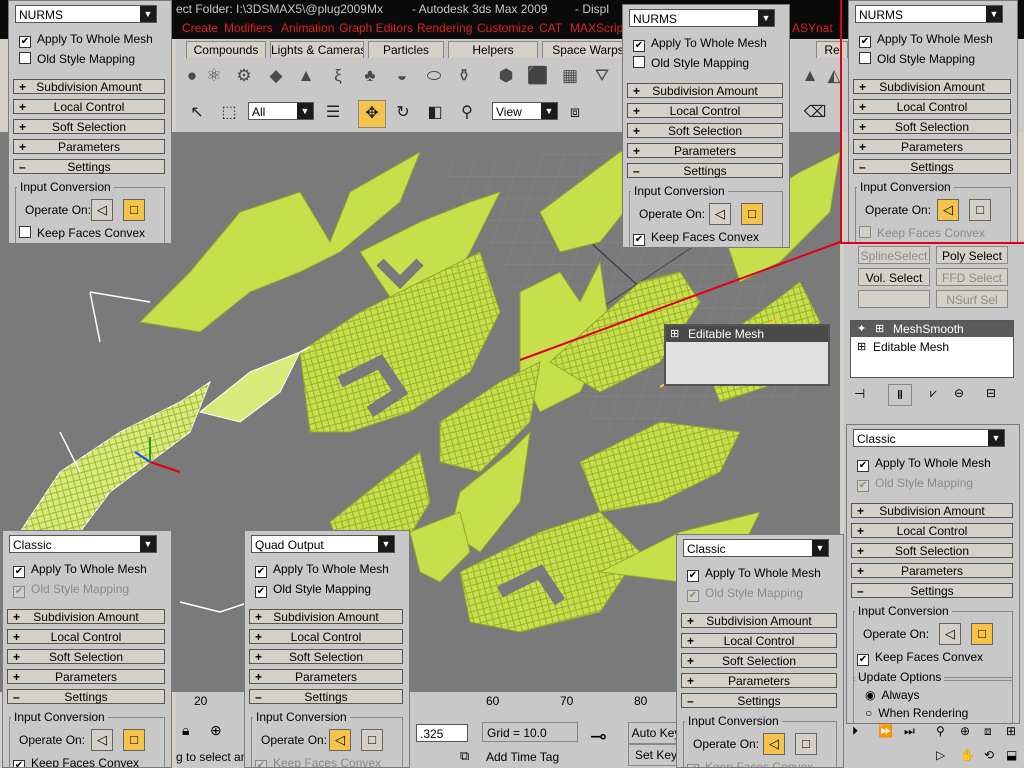  Describe the element at coordinates (991, 393) in the screenshot. I see `configure-sets-icon: ⊟` at that location.